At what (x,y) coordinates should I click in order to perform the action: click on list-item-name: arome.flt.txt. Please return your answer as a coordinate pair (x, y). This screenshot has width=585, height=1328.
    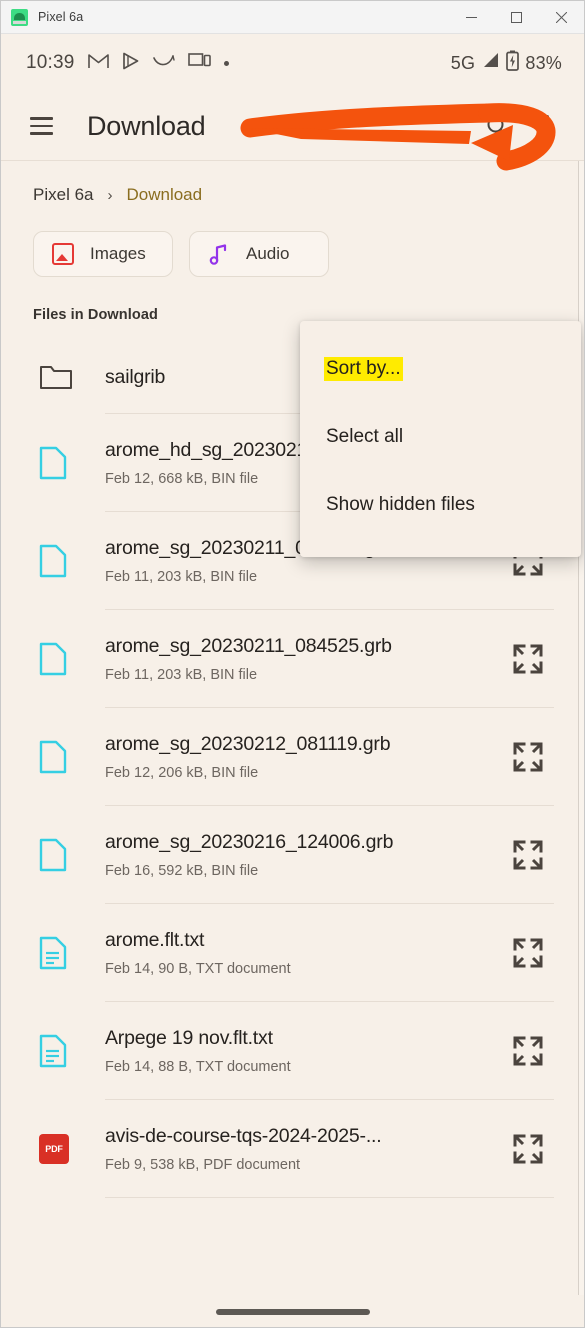
    Looking at the image, I should click on (155, 939).